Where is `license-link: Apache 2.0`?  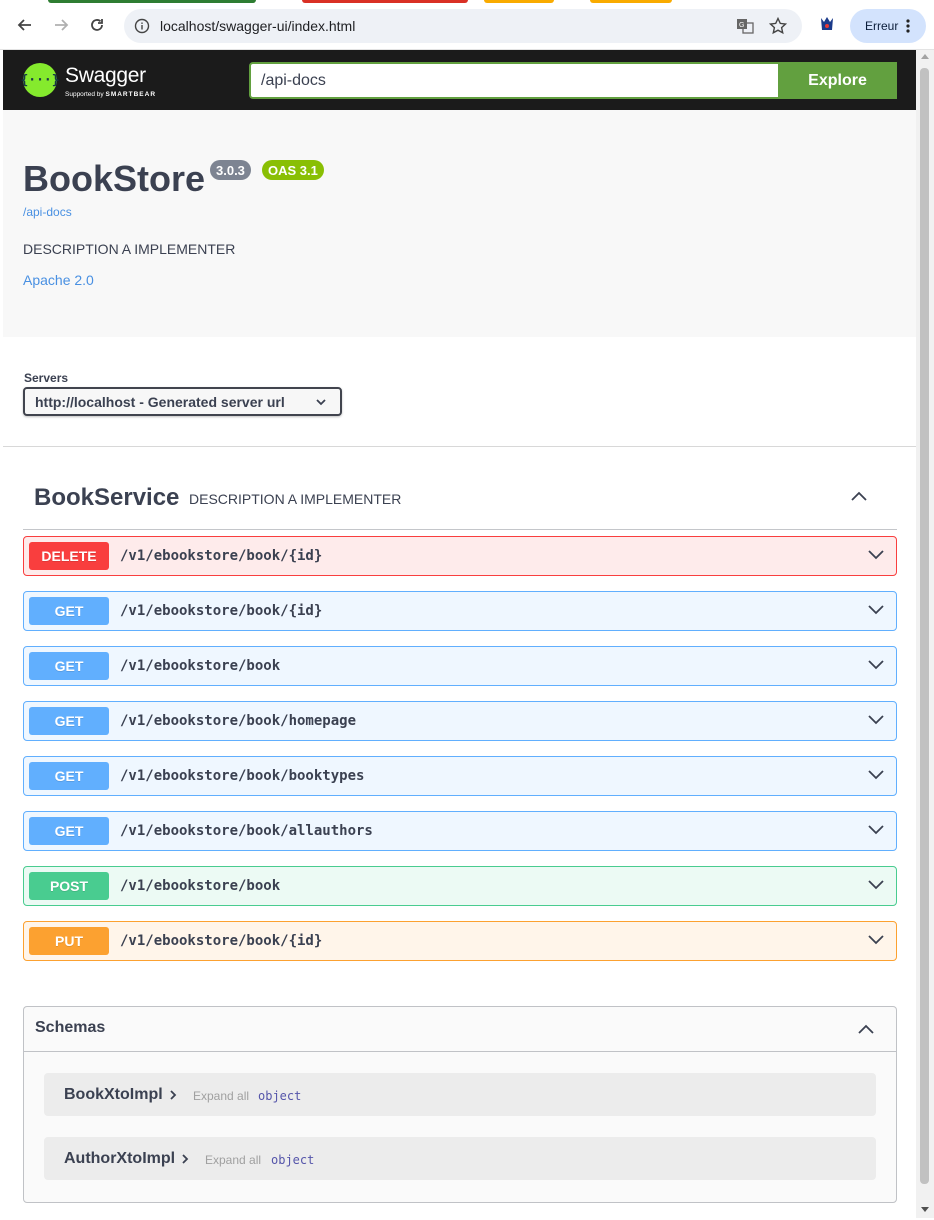
license-link: Apache 2.0 is located at coordinates (58, 280).